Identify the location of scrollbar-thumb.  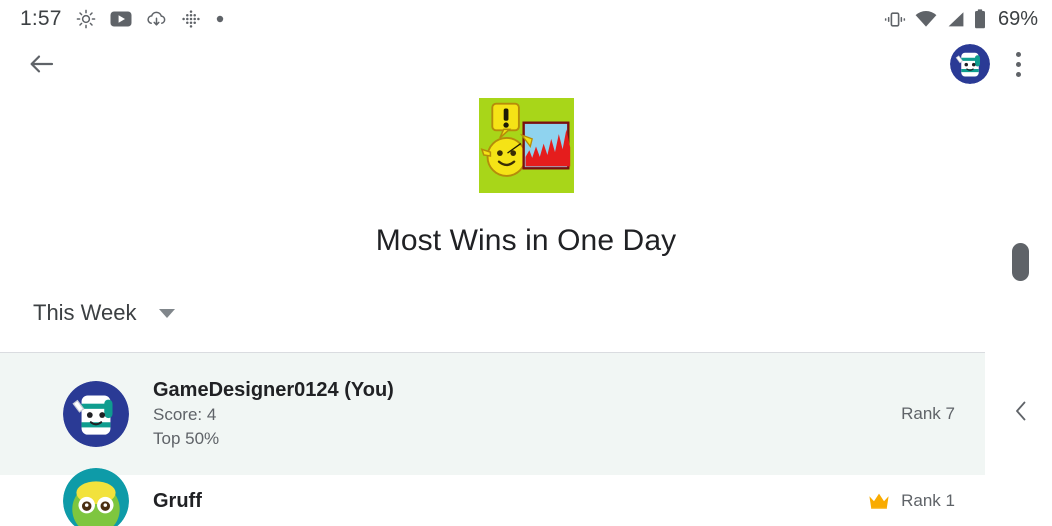
(1020, 262).